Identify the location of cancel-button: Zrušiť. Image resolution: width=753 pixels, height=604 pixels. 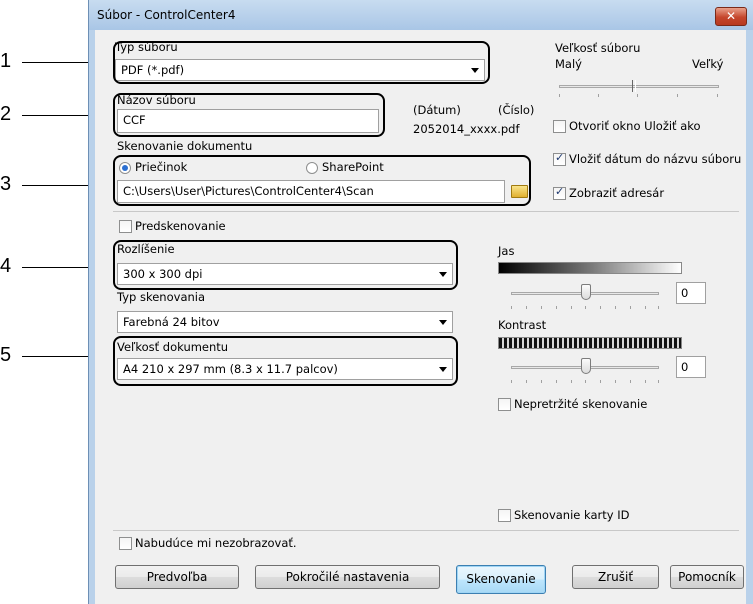
(615, 577).